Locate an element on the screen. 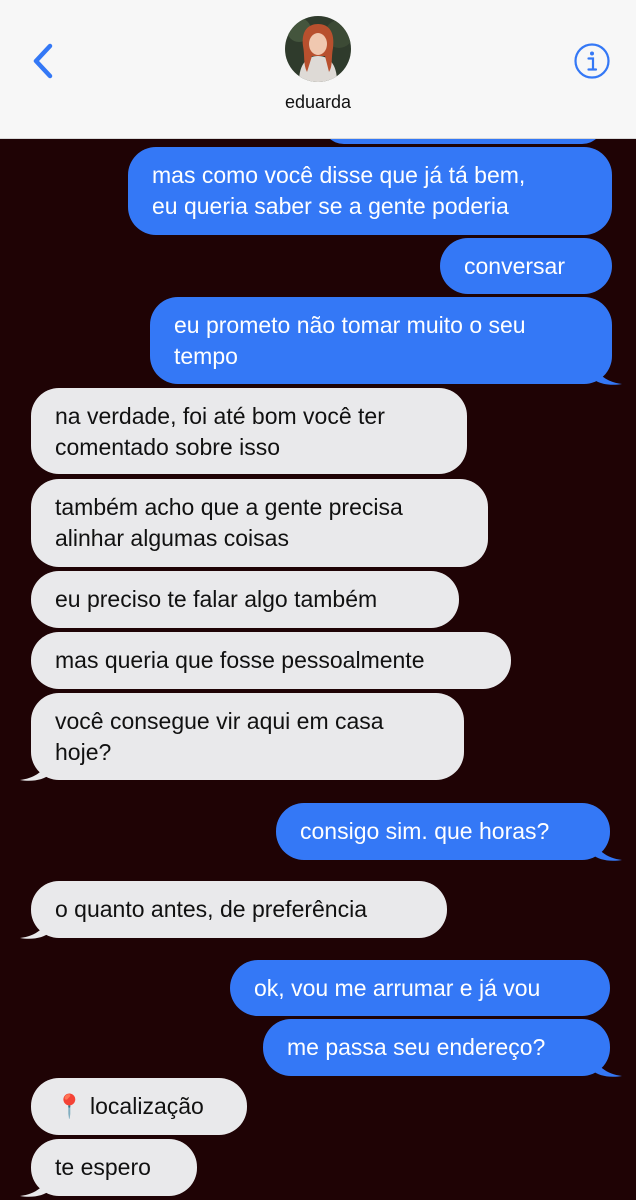  message-bubble-sent: conversar is located at coordinates (526, 266).